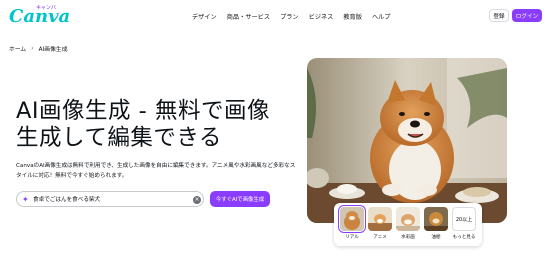  Describe the element at coordinates (321, 16) in the screenshot. I see `nav-item-business: ビジネス` at that location.